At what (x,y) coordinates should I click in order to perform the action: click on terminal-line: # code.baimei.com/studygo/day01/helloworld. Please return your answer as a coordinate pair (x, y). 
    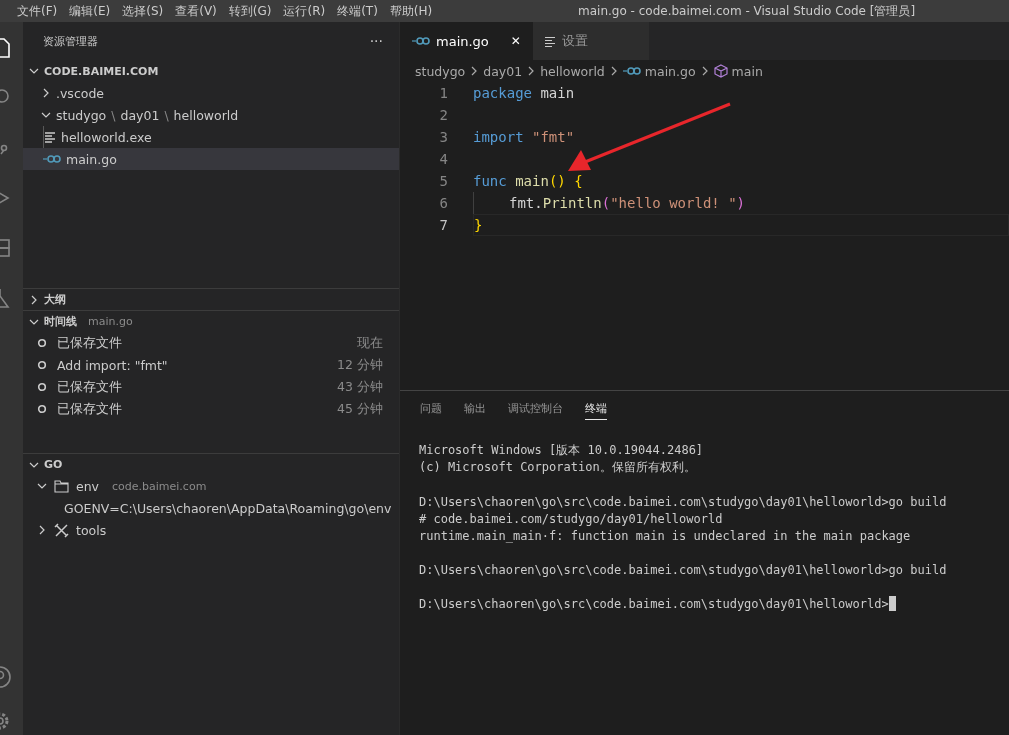
    Looking at the image, I should click on (571, 518).